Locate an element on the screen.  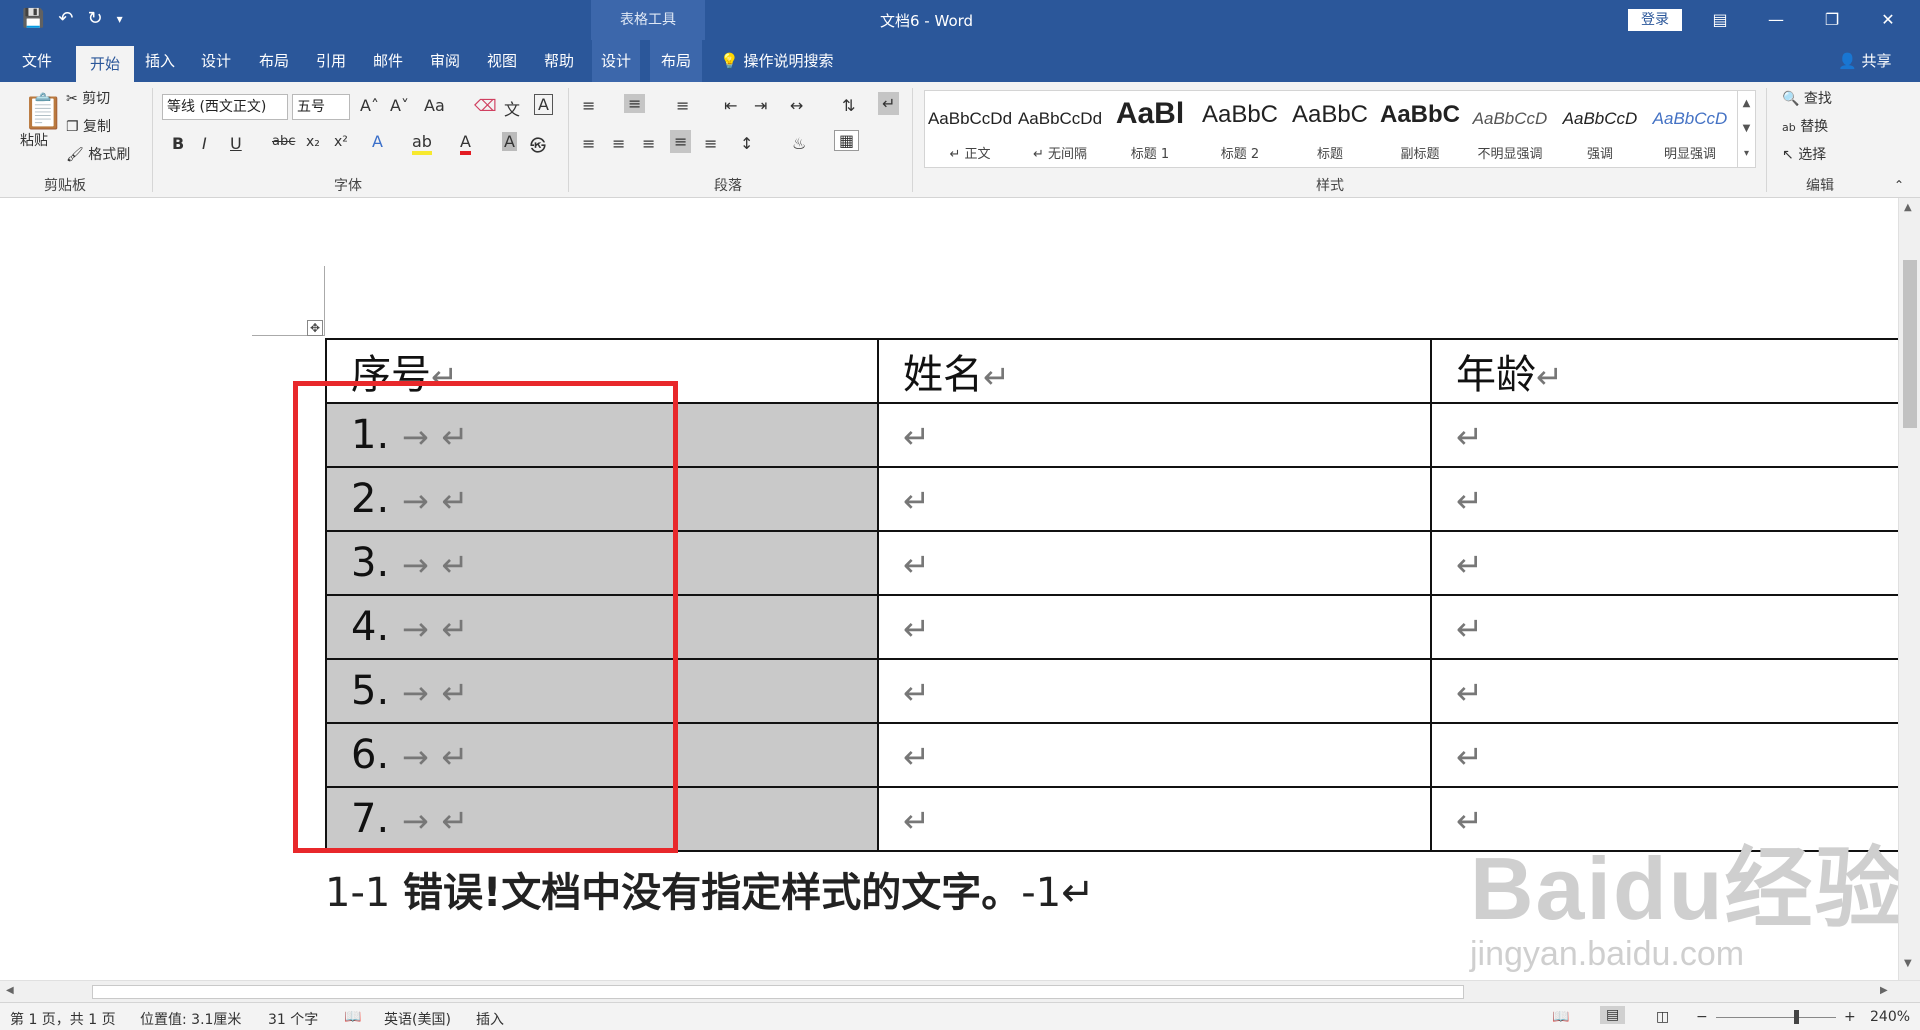
cut-button: ✂ 剪切 is located at coordinates (88, 98).